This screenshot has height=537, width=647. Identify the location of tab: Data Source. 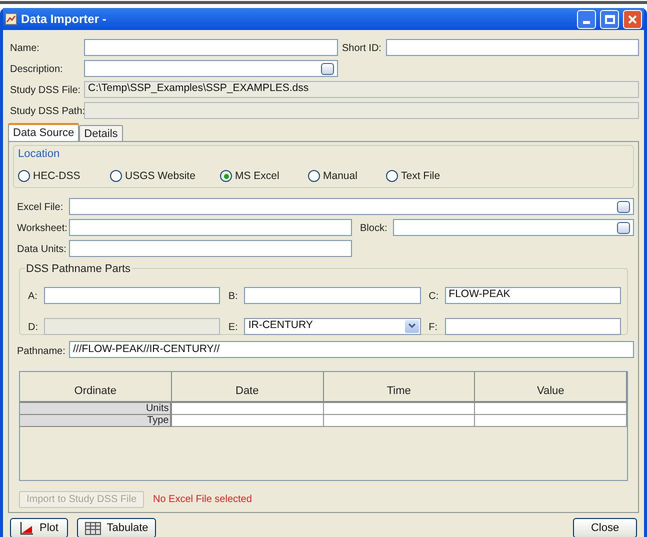
(44, 132).